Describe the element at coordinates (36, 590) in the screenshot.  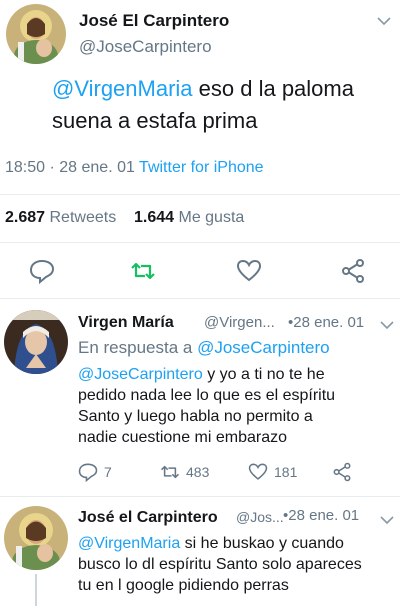
I see `thread-line` at that location.